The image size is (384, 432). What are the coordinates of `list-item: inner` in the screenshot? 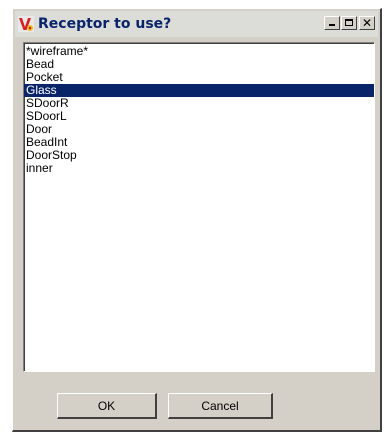 It's located at (199, 168).